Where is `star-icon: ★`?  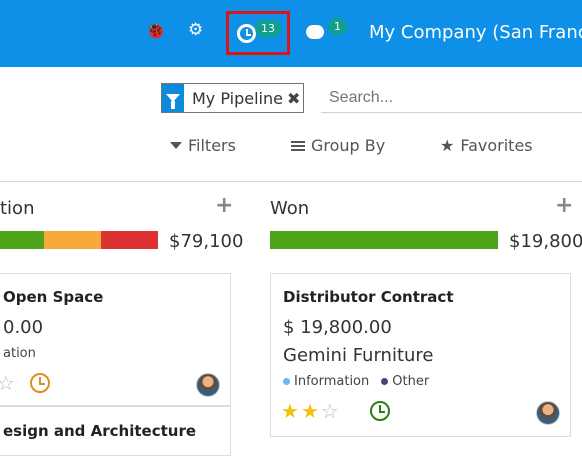
star-icon: ★ is located at coordinates (447, 145).